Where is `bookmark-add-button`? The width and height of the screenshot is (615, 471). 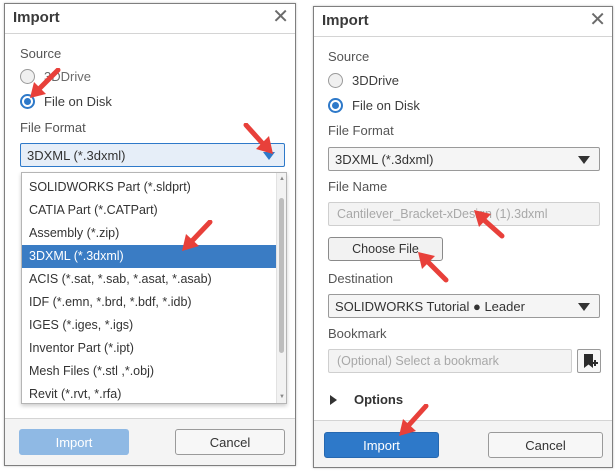 bookmark-add-button is located at coordinates (589, 361).